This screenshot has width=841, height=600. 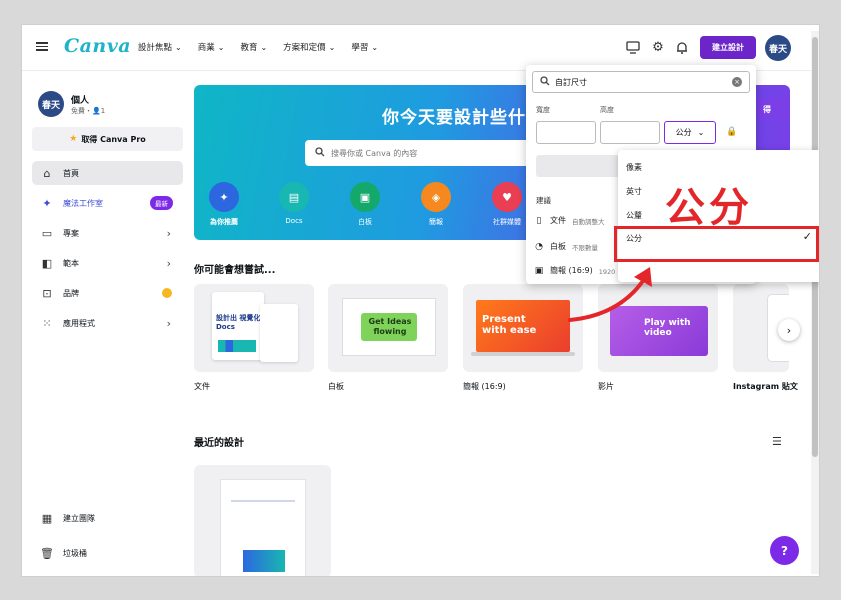 I want to click on size-search-value: 自訂尺寸, so click(x=571, y=82).